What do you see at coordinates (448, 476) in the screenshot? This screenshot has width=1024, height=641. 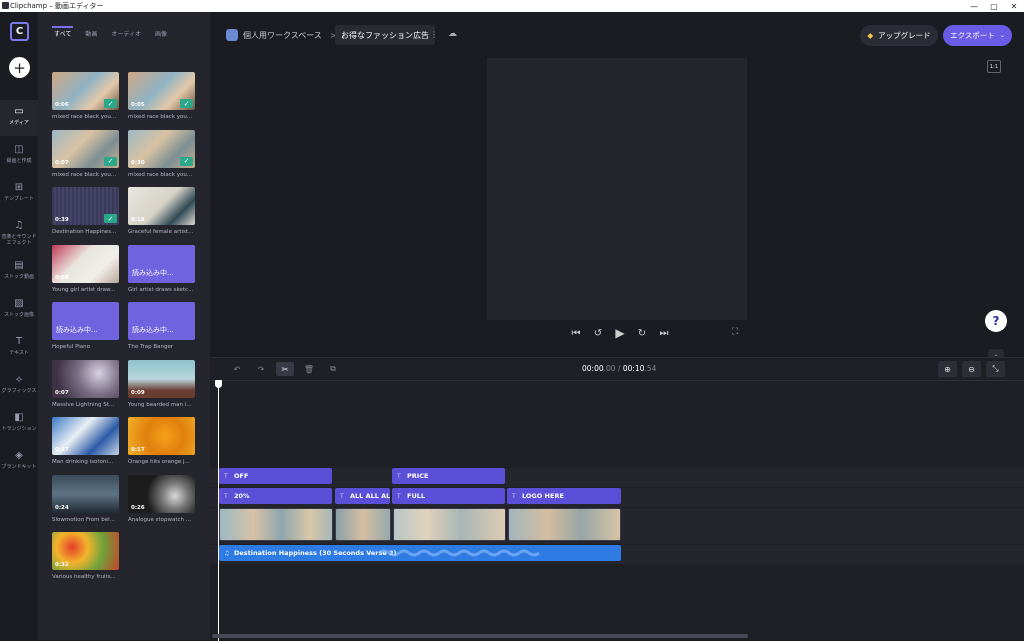 I see `text-clip: T PRICE` at bounding box center [448, 476].